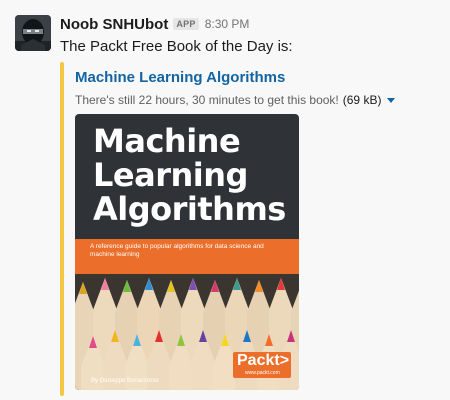 Image resolution: width=450 pixels, height=400 pixels. I want to click on bot-avatar, so click(33, 33).